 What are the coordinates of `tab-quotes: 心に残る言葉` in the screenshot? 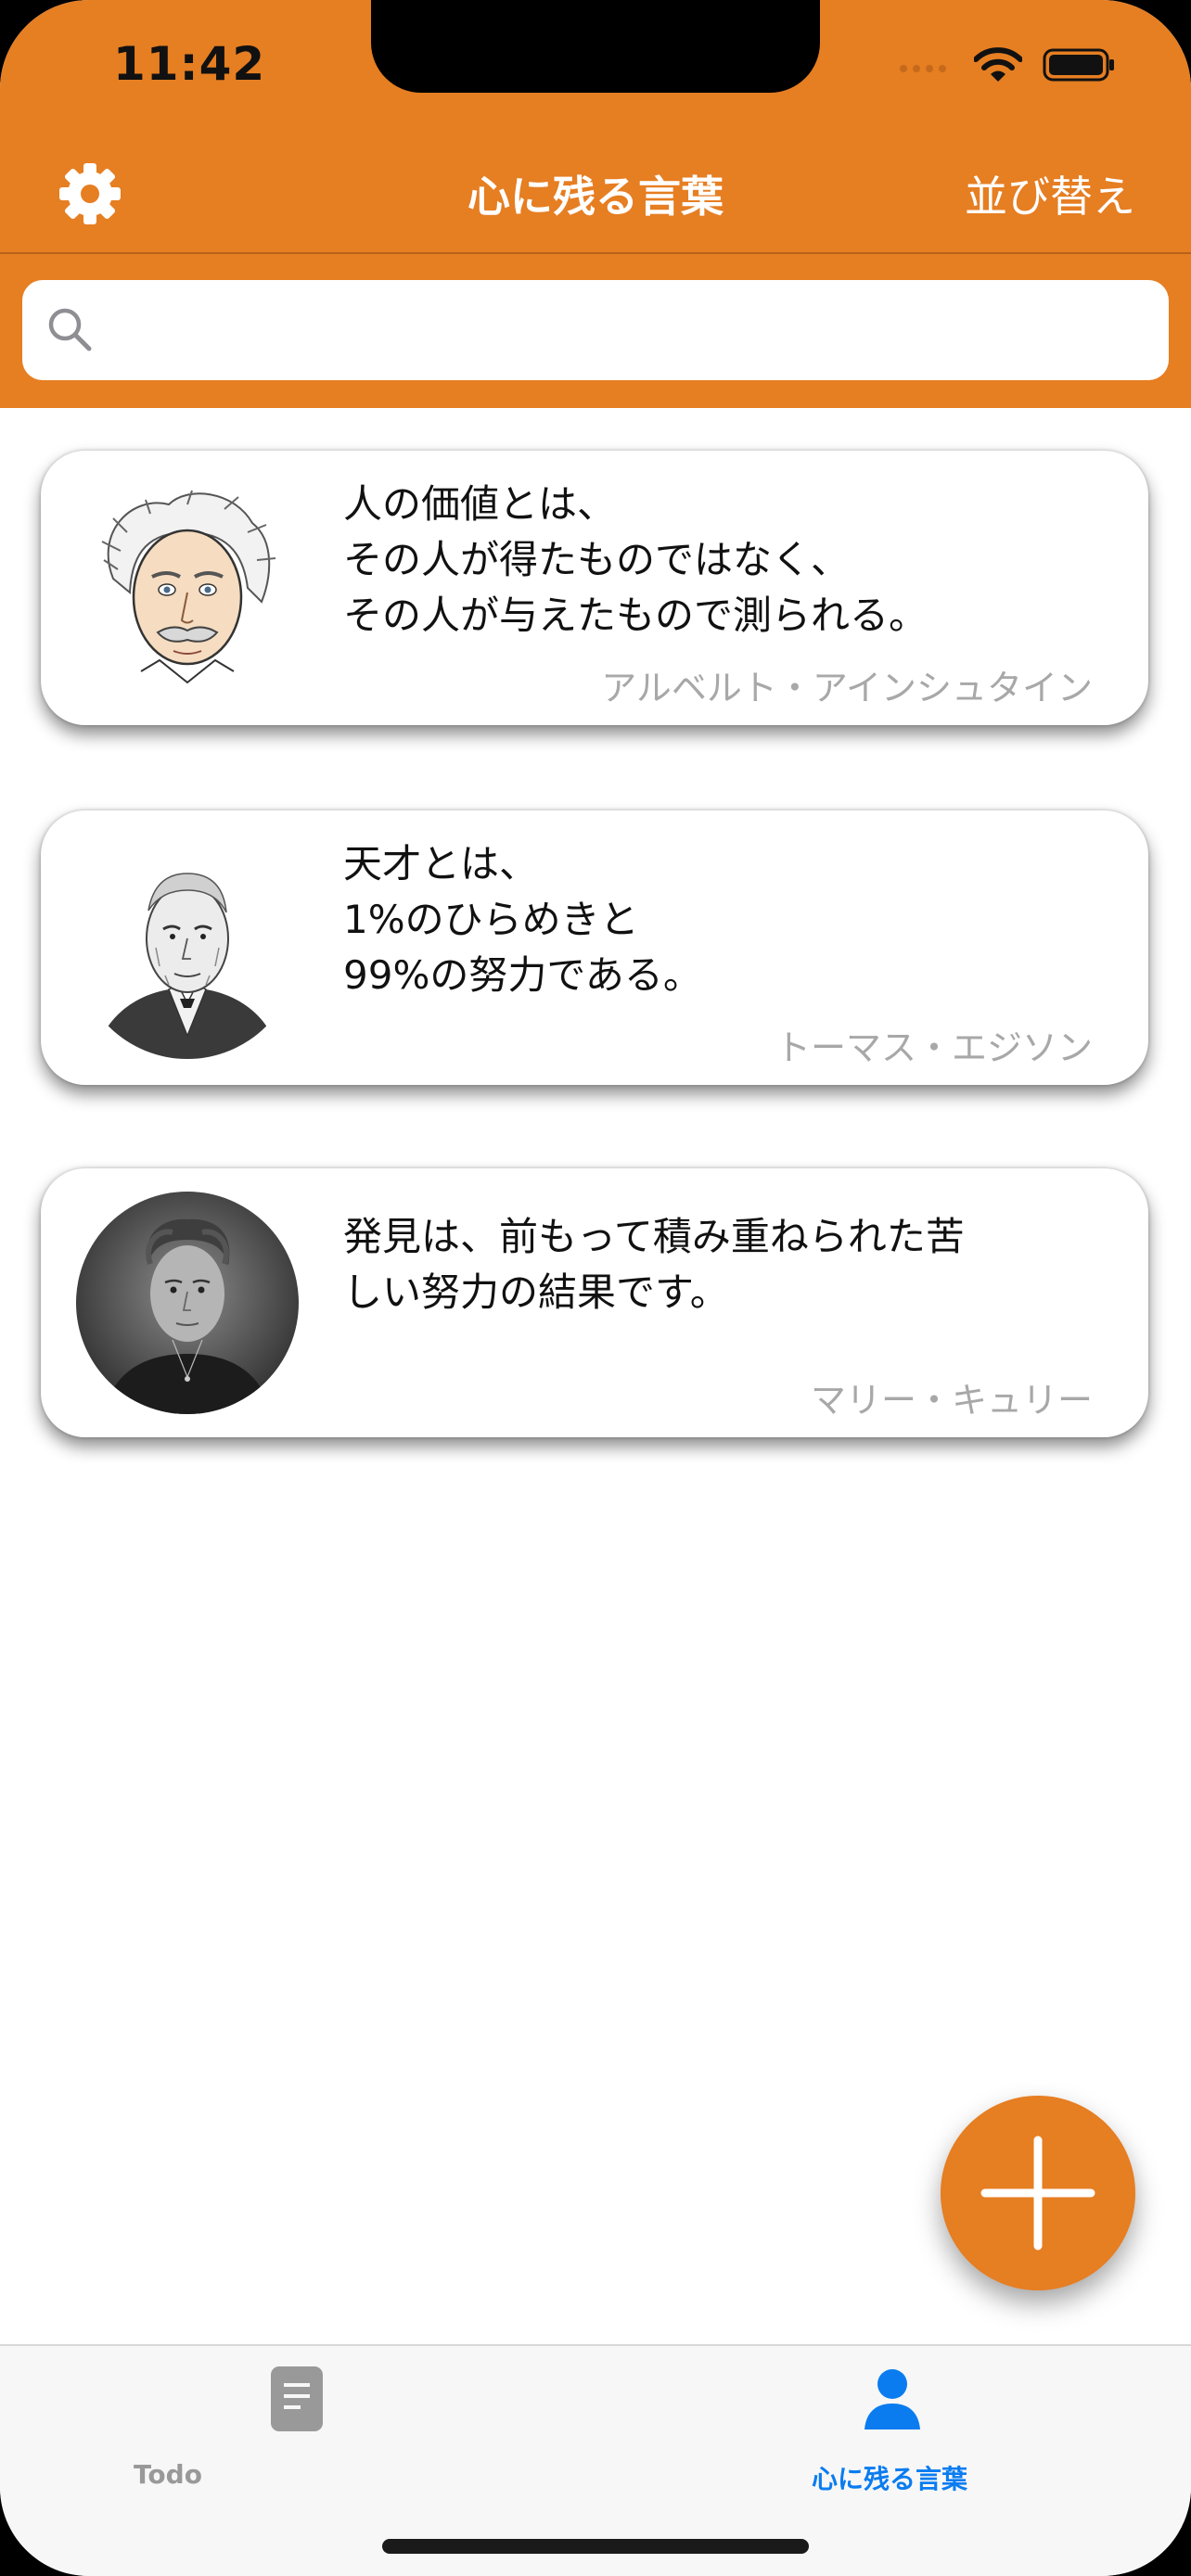 It's located at (894, 2430).